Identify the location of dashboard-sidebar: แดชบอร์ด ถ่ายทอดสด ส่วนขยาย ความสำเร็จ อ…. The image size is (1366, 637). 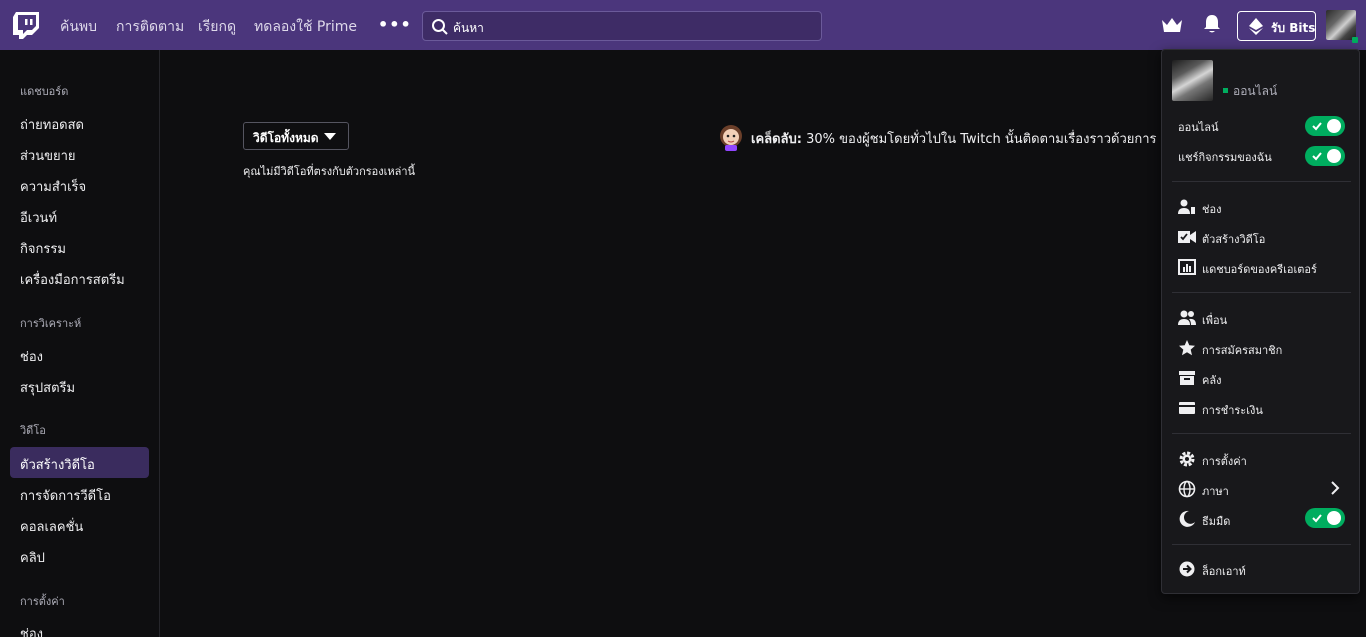
(80, 343).